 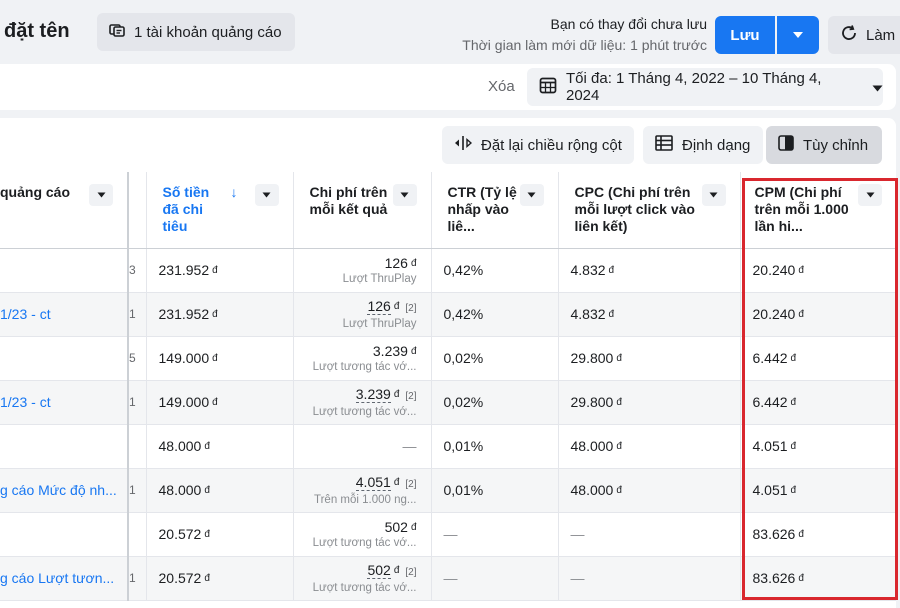 What do you see at coordinates (548, 87) in the screenshot?
I see `calendar-icon` at bounding box center [548, 87].